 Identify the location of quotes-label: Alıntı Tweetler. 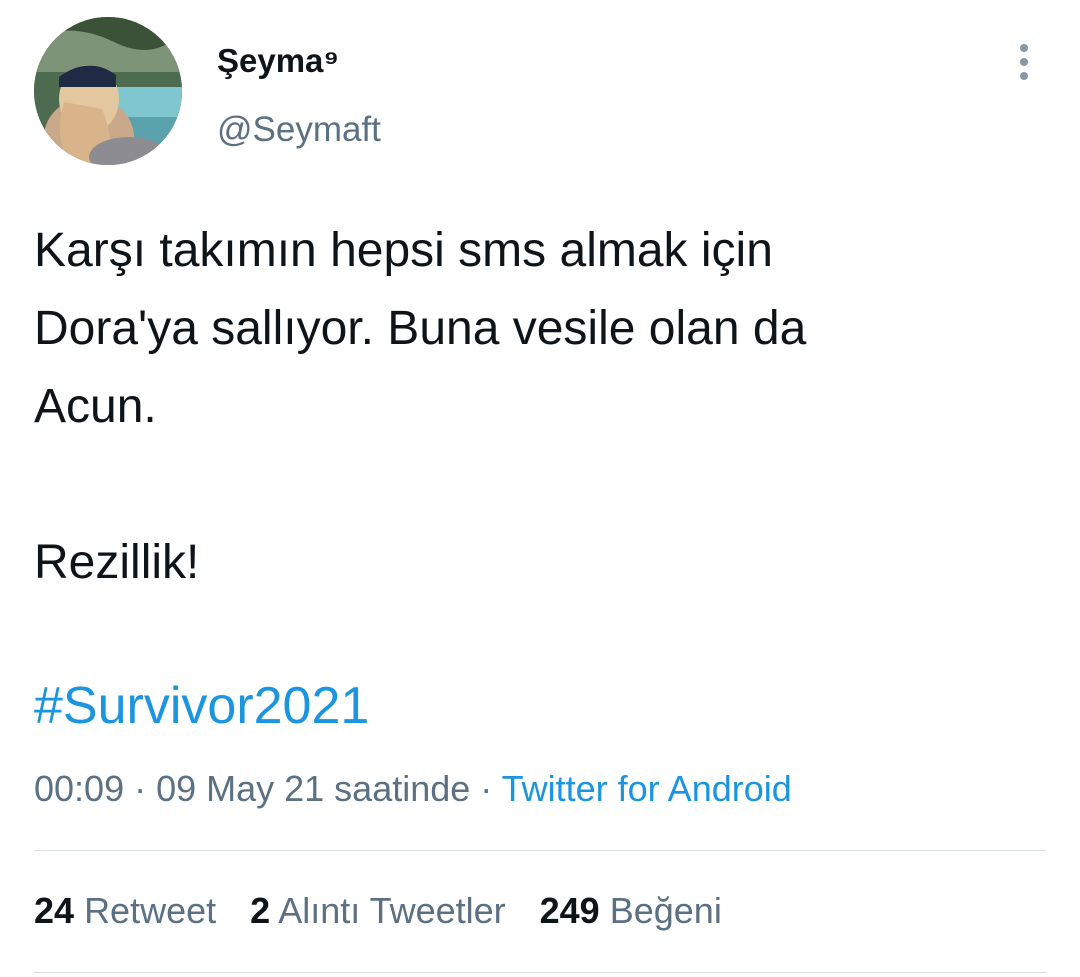
(392, 910).